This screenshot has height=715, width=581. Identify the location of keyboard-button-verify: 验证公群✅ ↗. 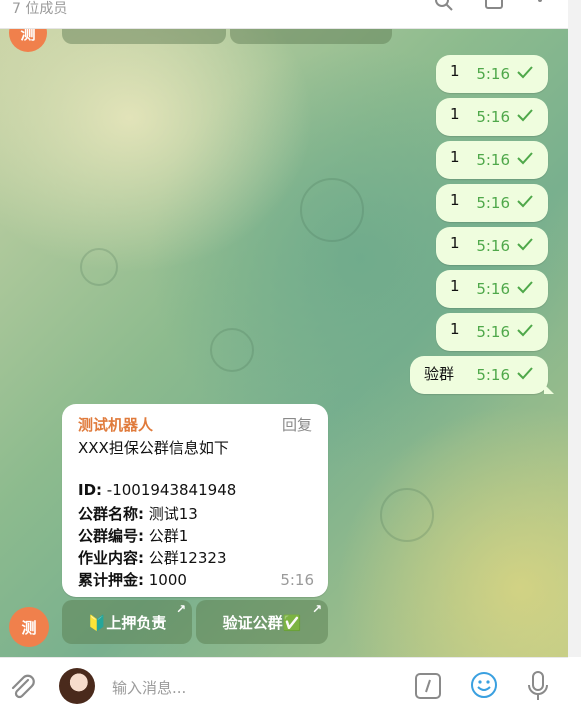
(262, 622).